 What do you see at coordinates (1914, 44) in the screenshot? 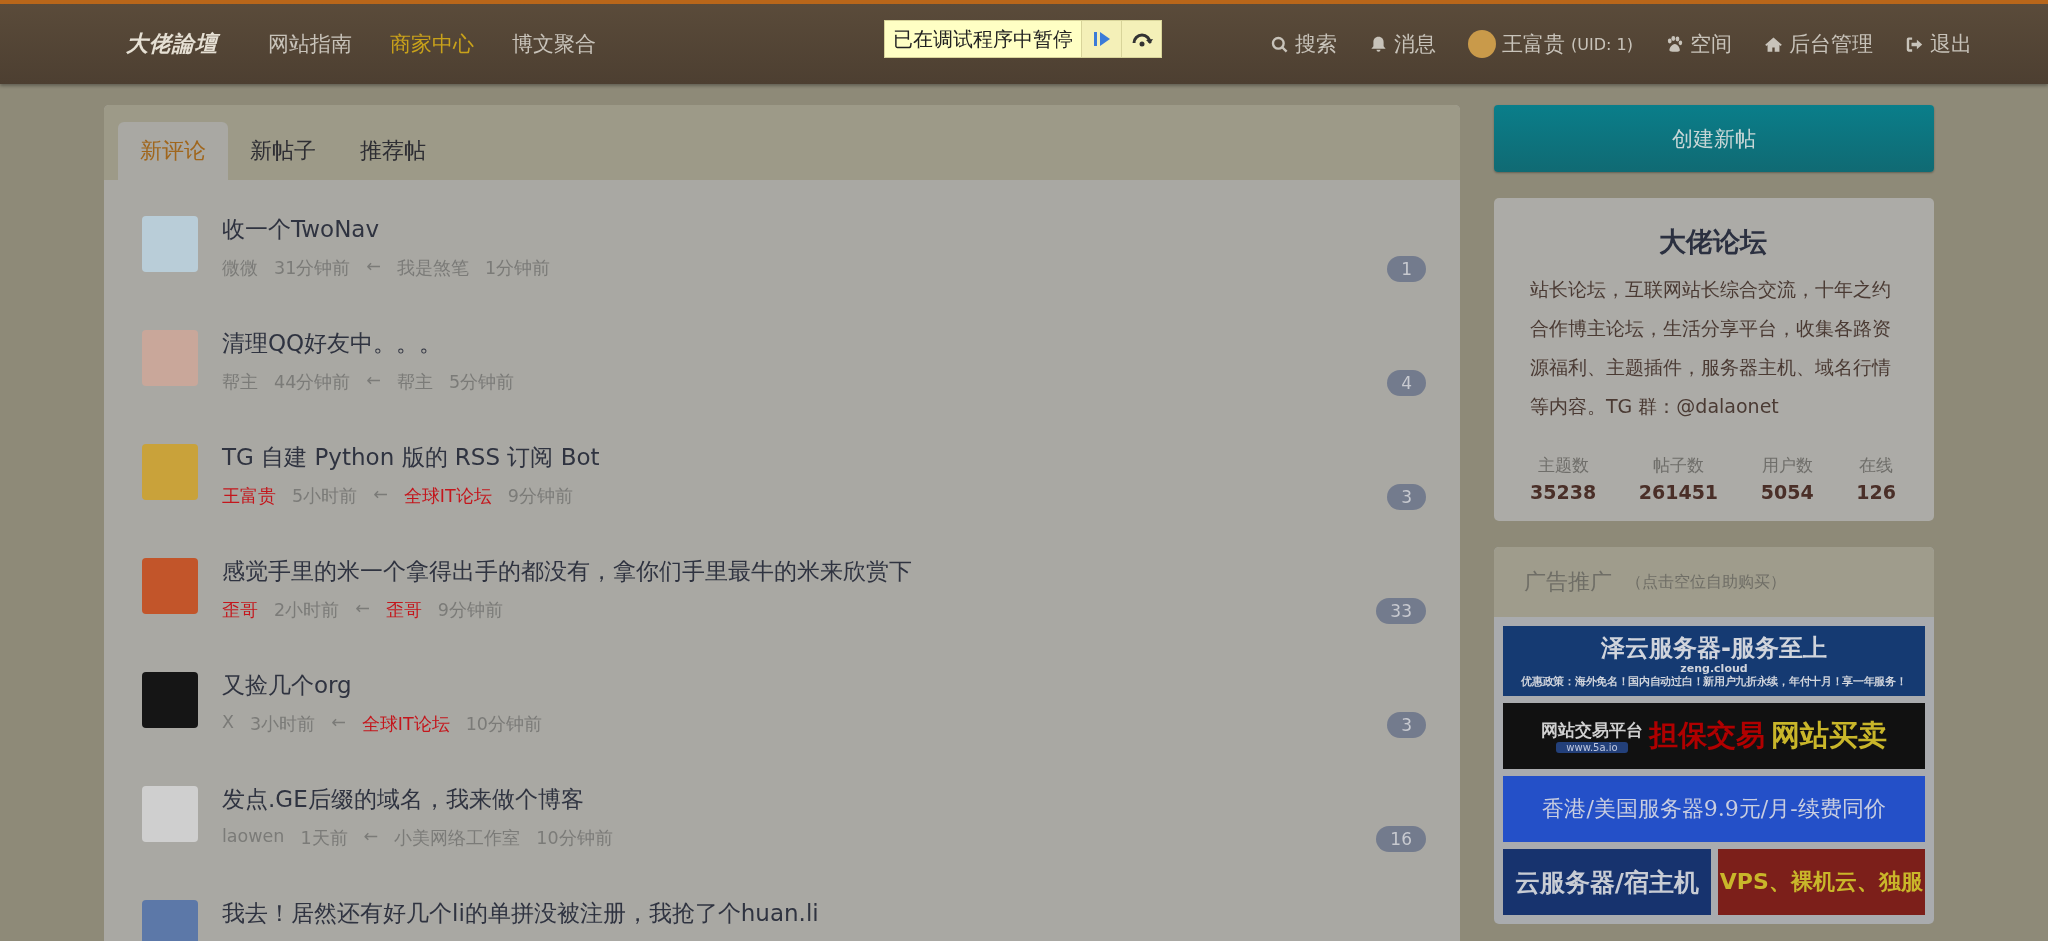
I see `sign-out-icon` at bounding box center [1914, 44].